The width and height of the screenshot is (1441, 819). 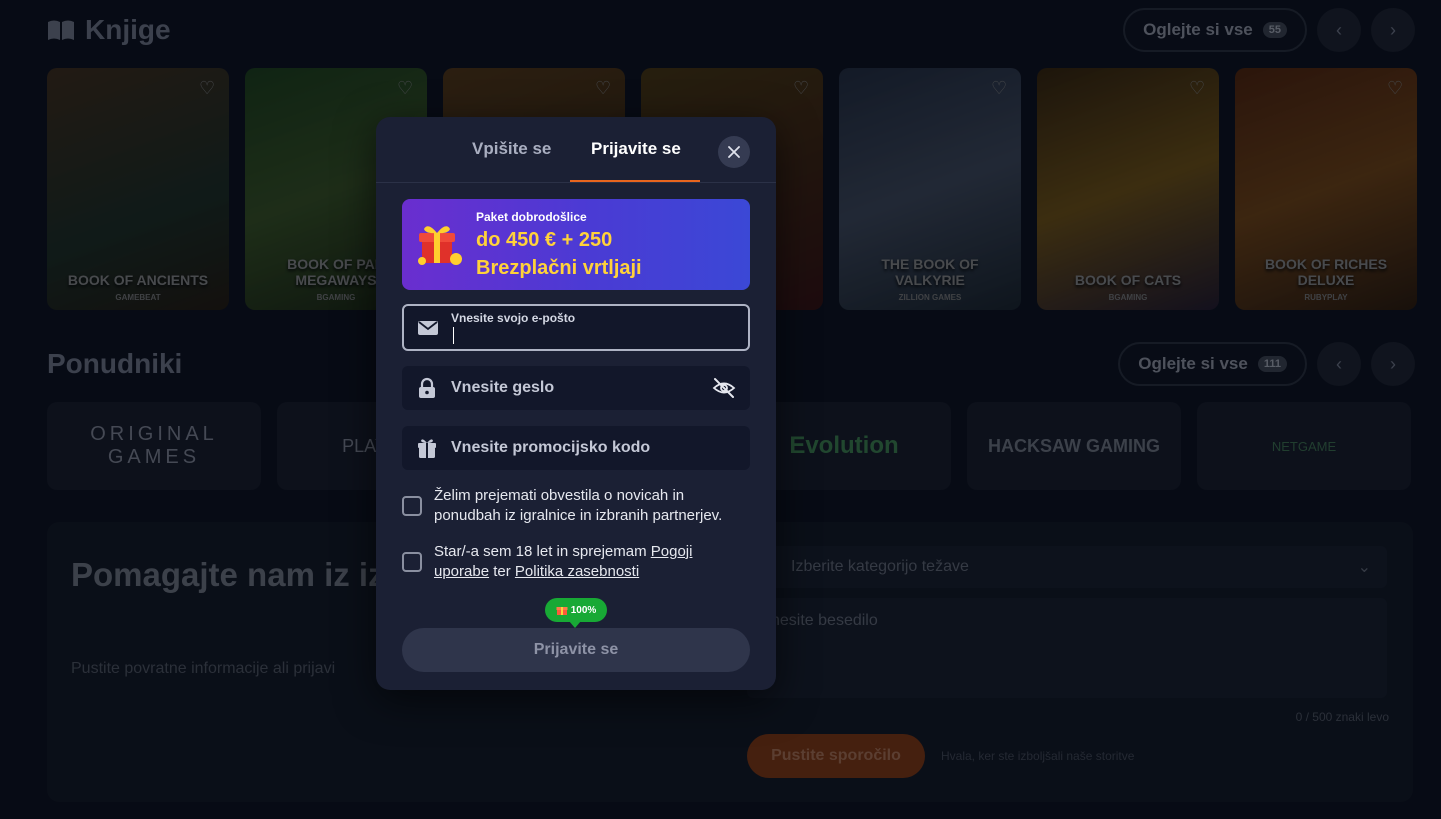 I want to click on tab-signup: Vpišite se, so click(x=511, y=149).